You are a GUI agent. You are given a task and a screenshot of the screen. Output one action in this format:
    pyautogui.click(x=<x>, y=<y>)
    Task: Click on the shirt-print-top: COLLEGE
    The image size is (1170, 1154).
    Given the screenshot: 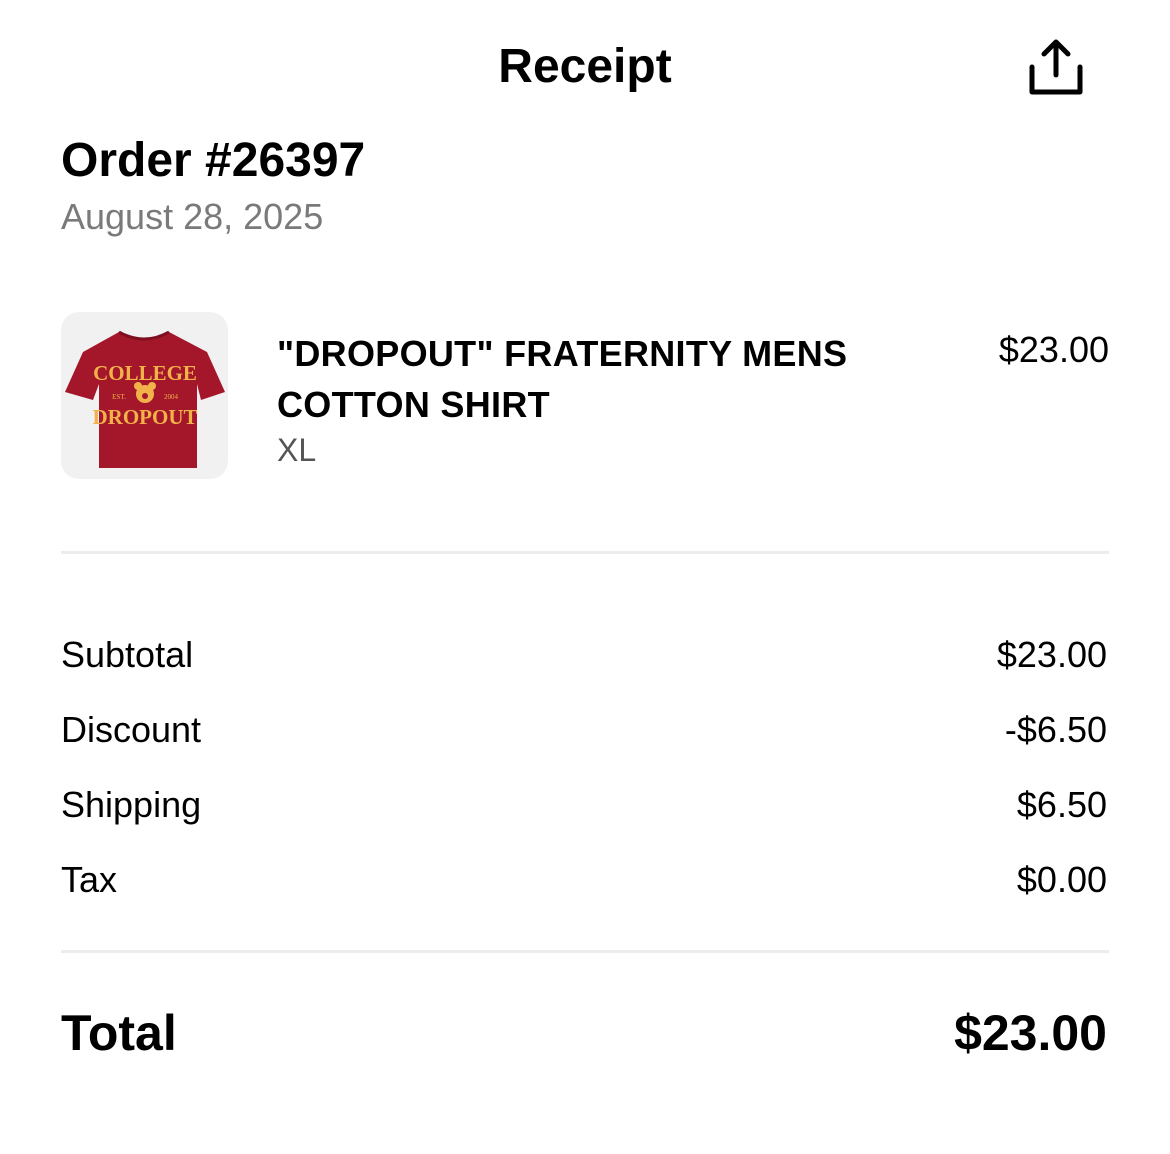 What is the action you would take?
    pyautogui.click(x=145, y=373)
    